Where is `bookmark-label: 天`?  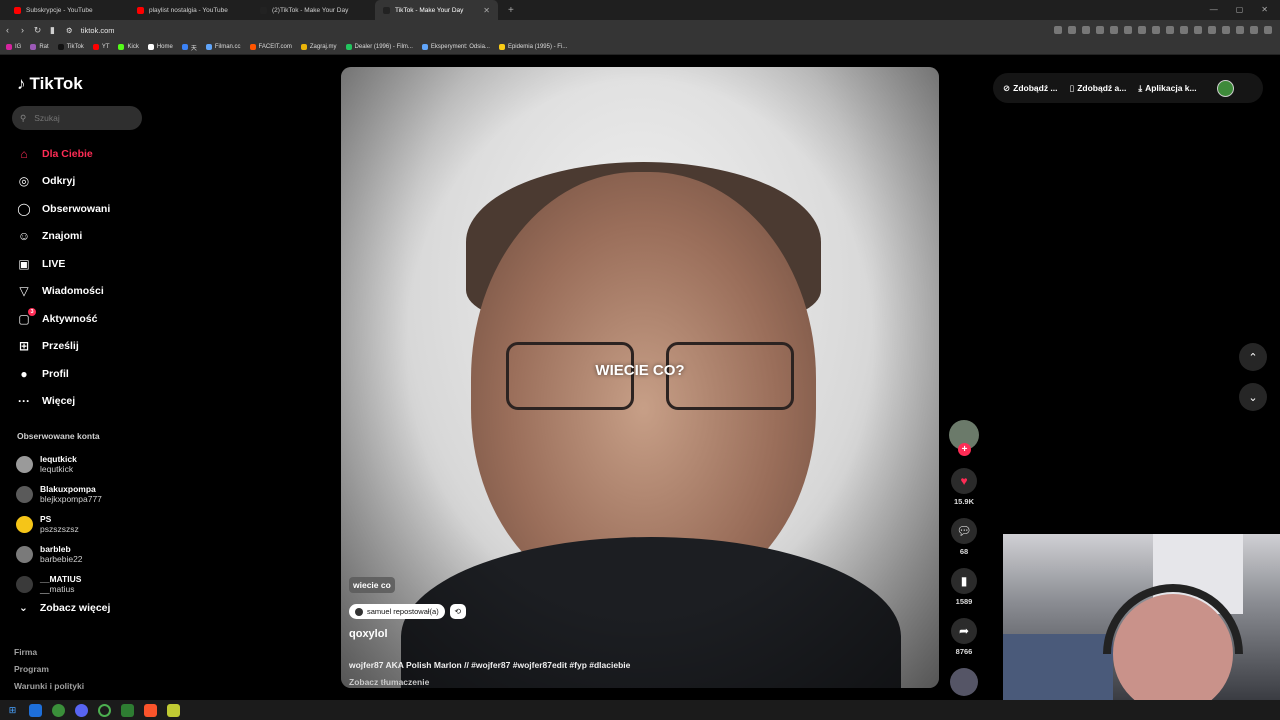
bookmark-label: 天 is located at coordinates (193, 48).